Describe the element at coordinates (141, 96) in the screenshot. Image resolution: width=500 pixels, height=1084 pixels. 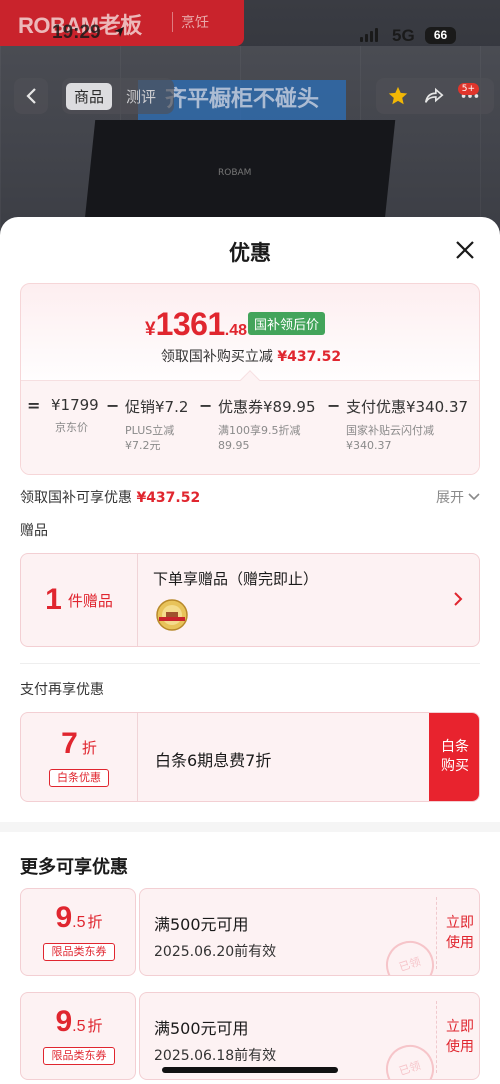
I see `tab-review: 测评` at that location.